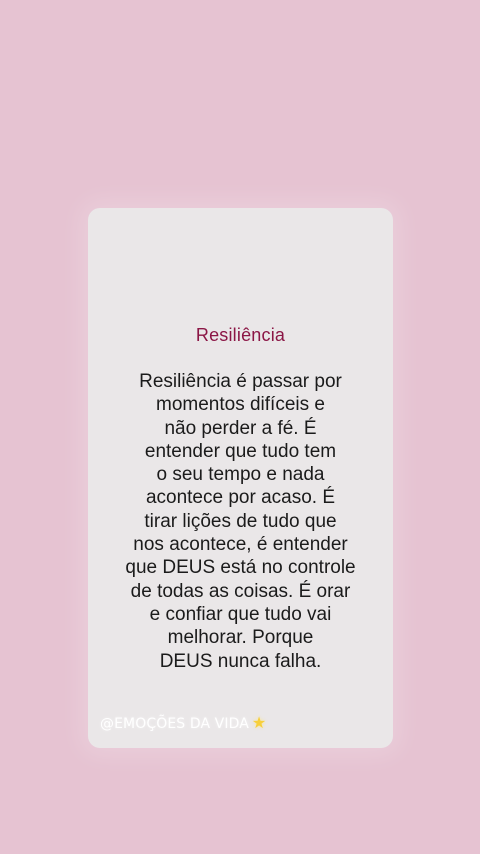  Describe the element at coordinates (240, 591) in the screenshot. I see `quote-line: de todas as coisas. É orar` at that location.